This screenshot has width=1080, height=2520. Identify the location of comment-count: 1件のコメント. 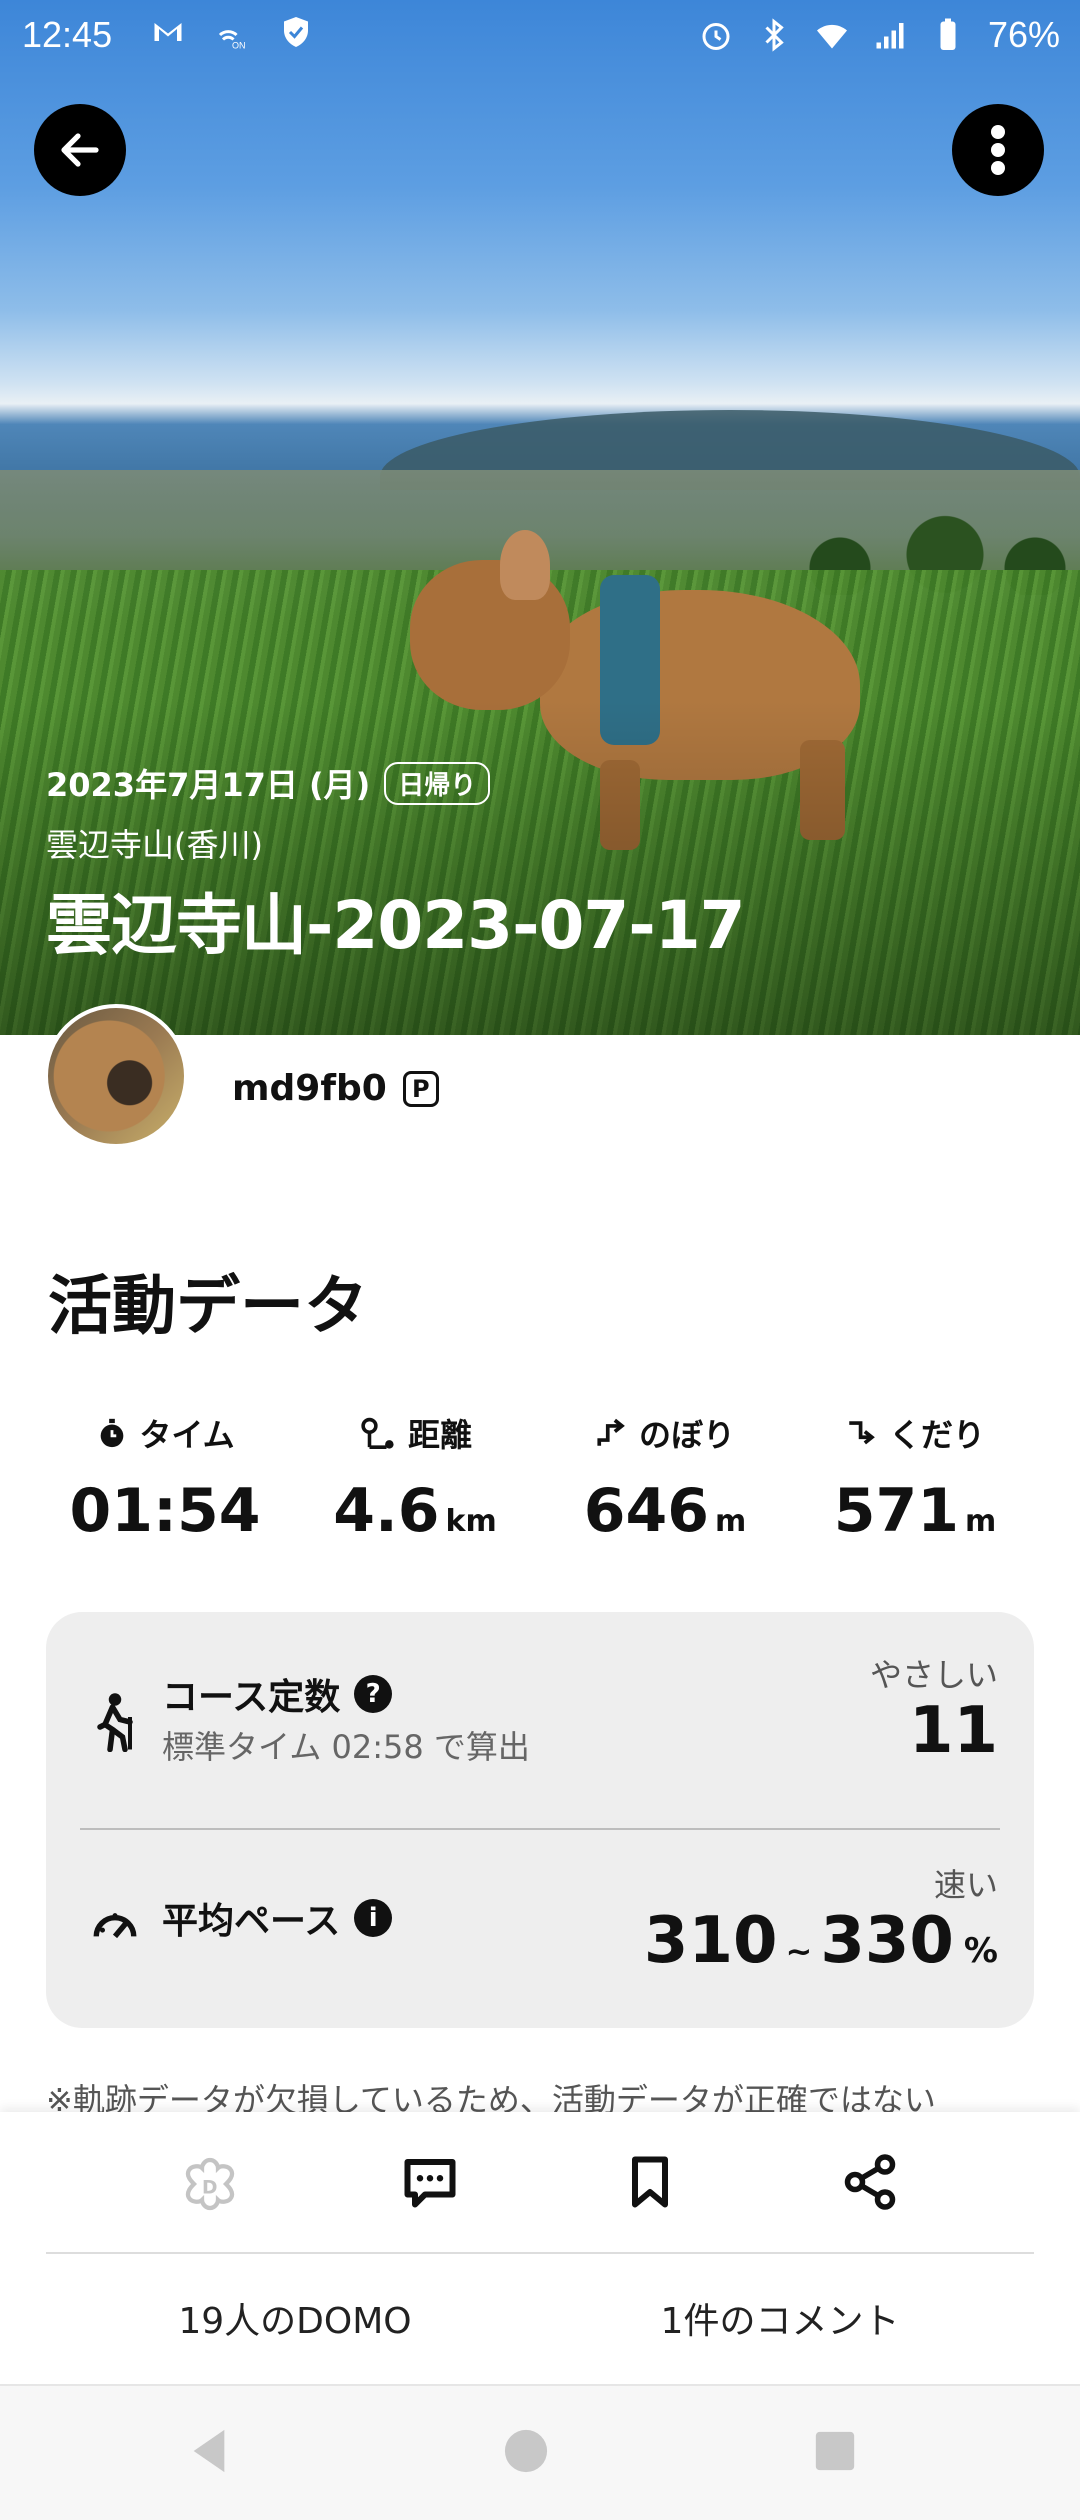
(810, 2318).